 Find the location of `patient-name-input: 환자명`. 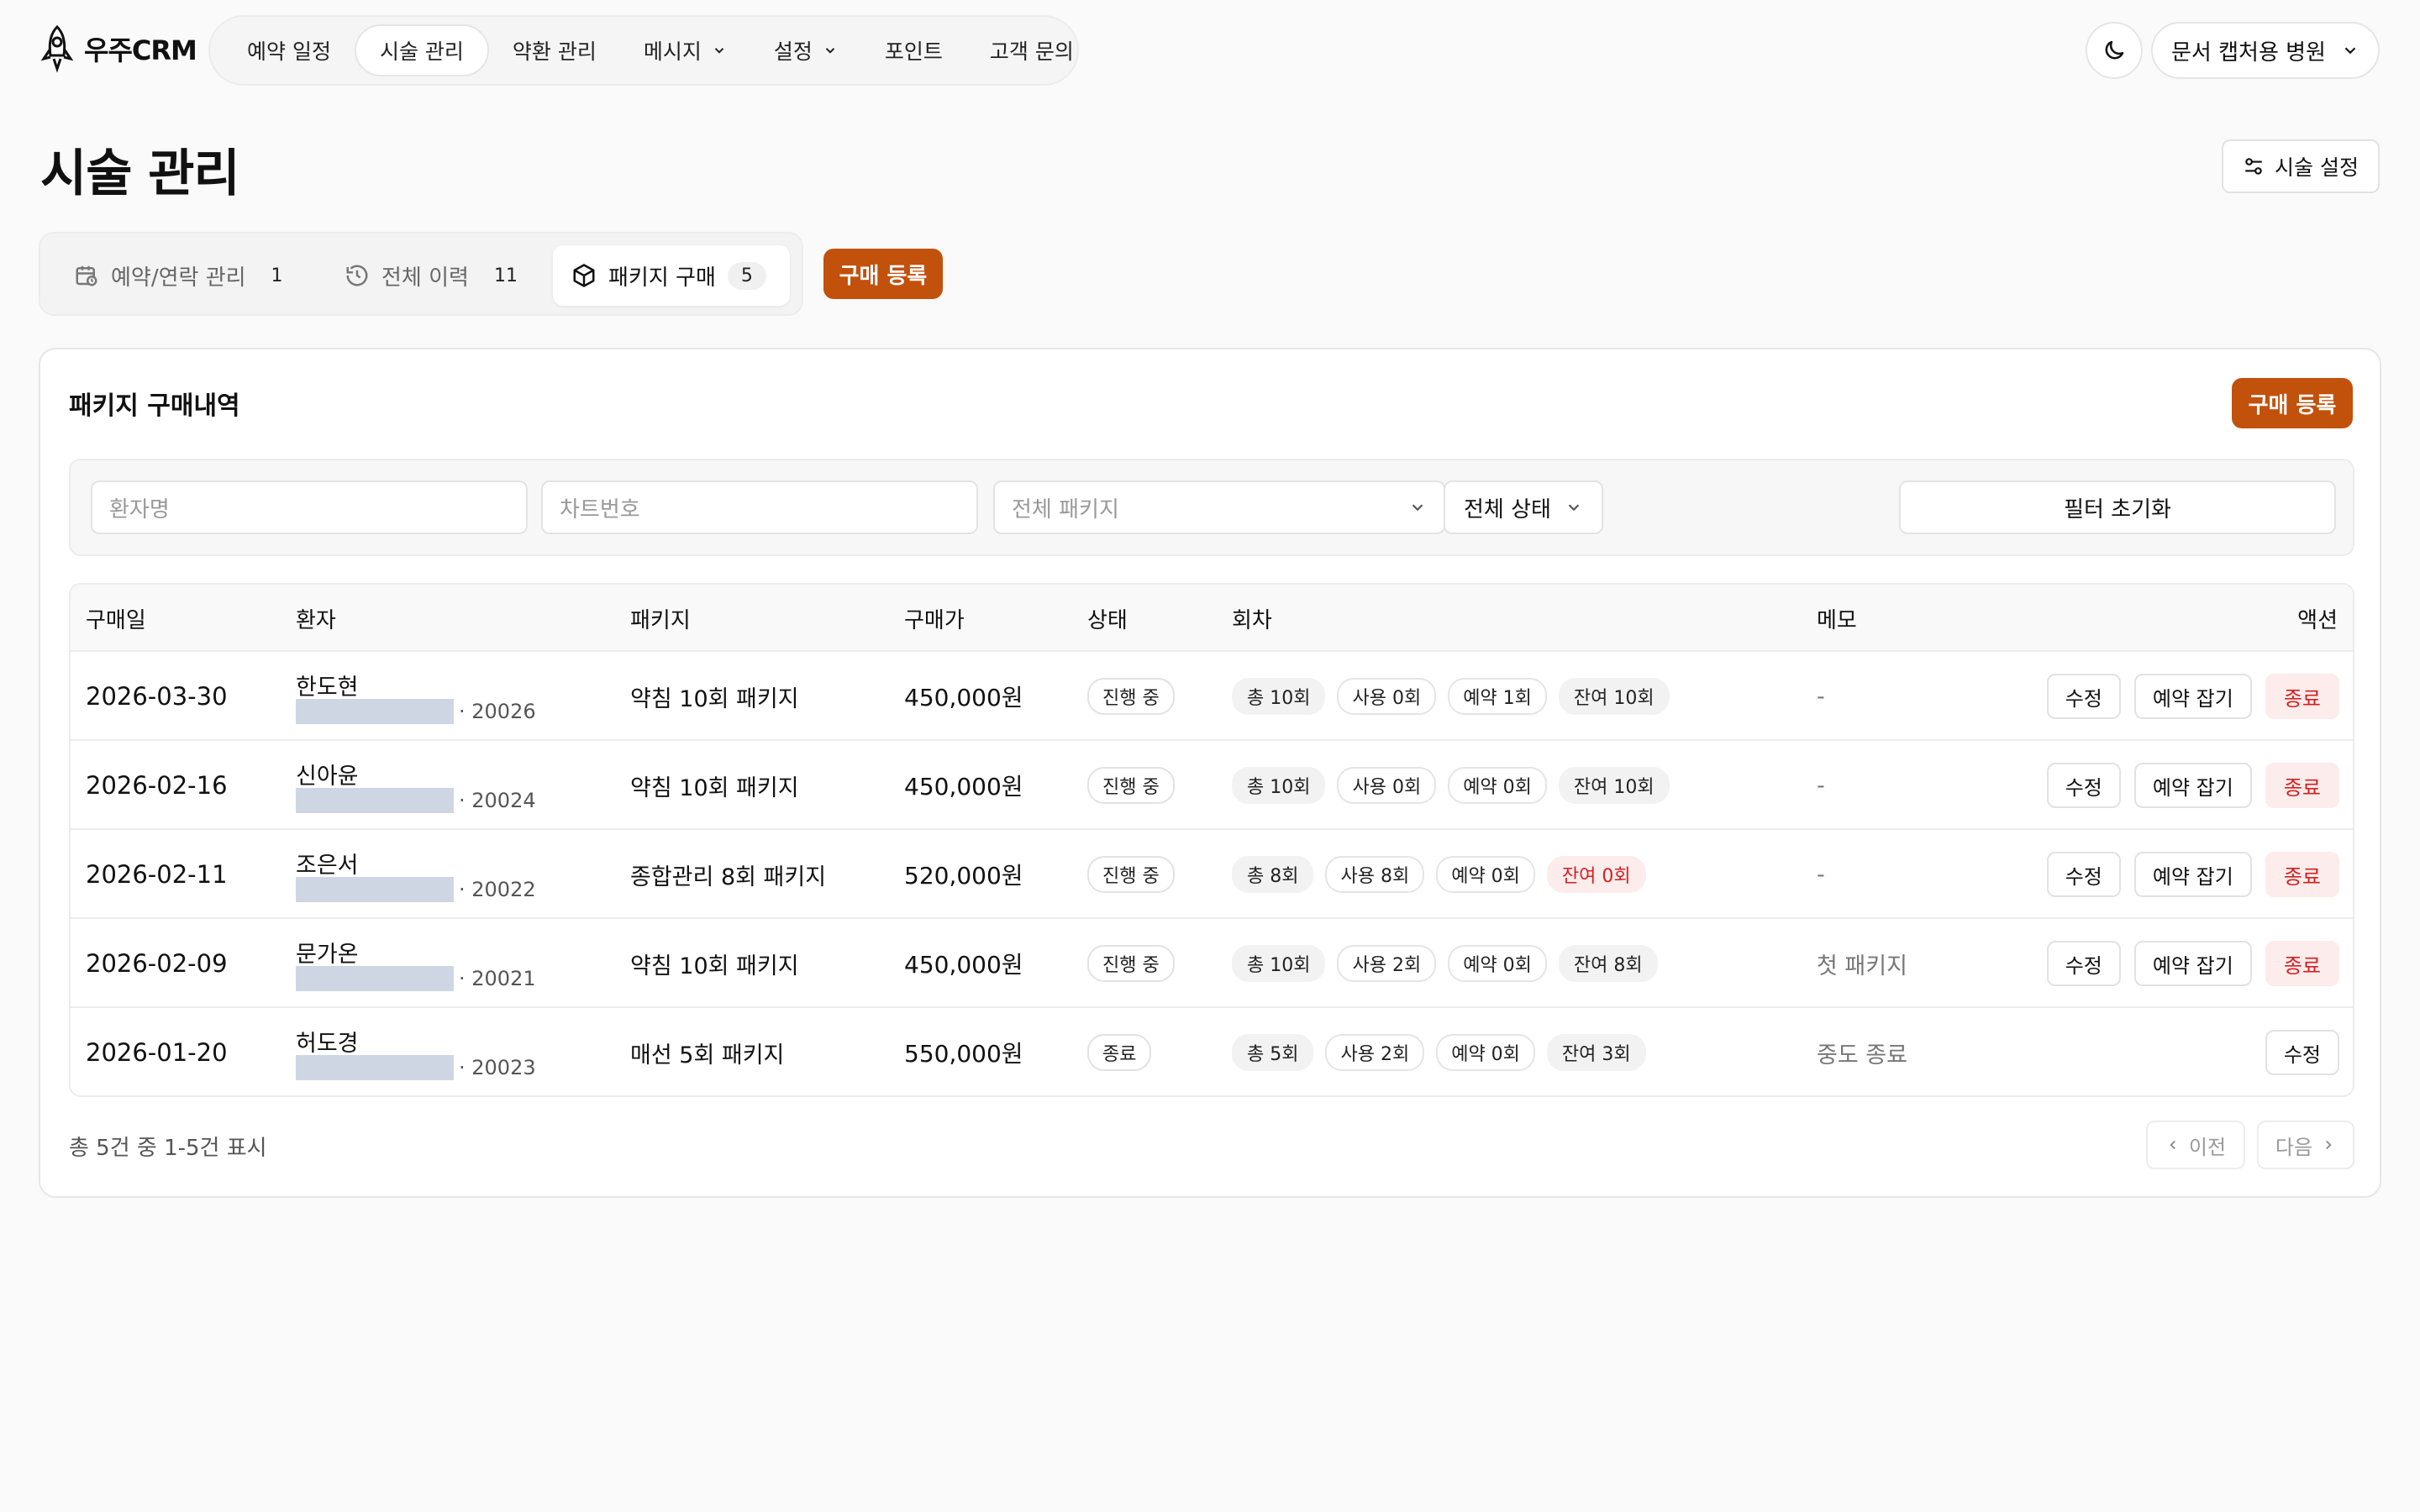

patient-name-input: 환자명 is located at coordinates (309, 507).